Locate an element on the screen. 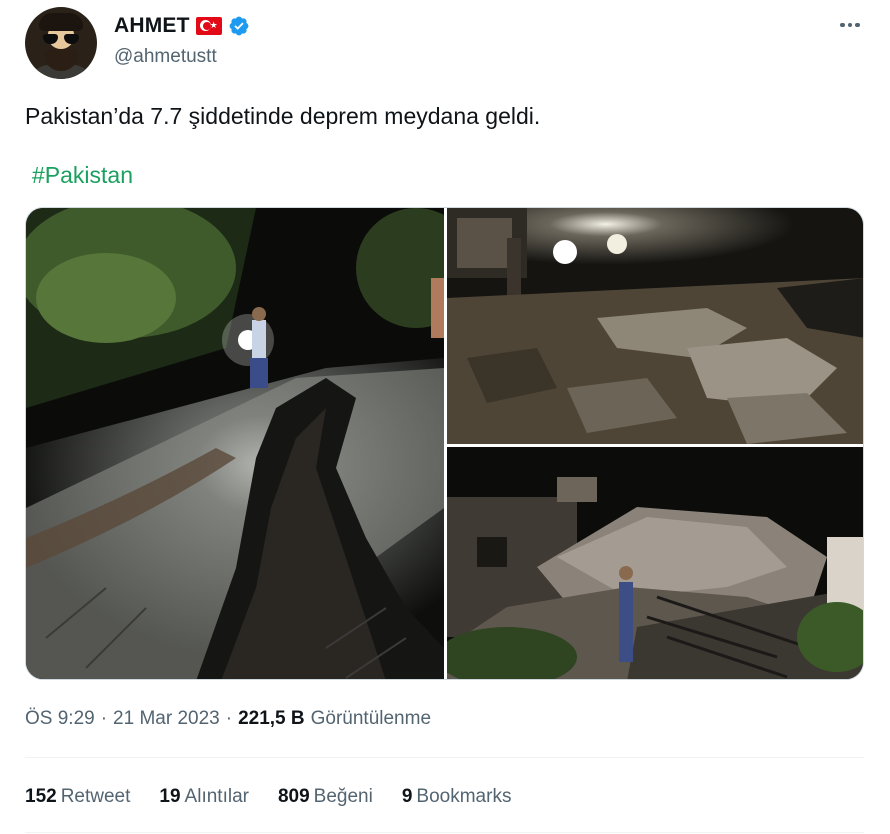 The image size is (890, 834). user-handle: @ahmetustt is located at coordinates (165, 57).